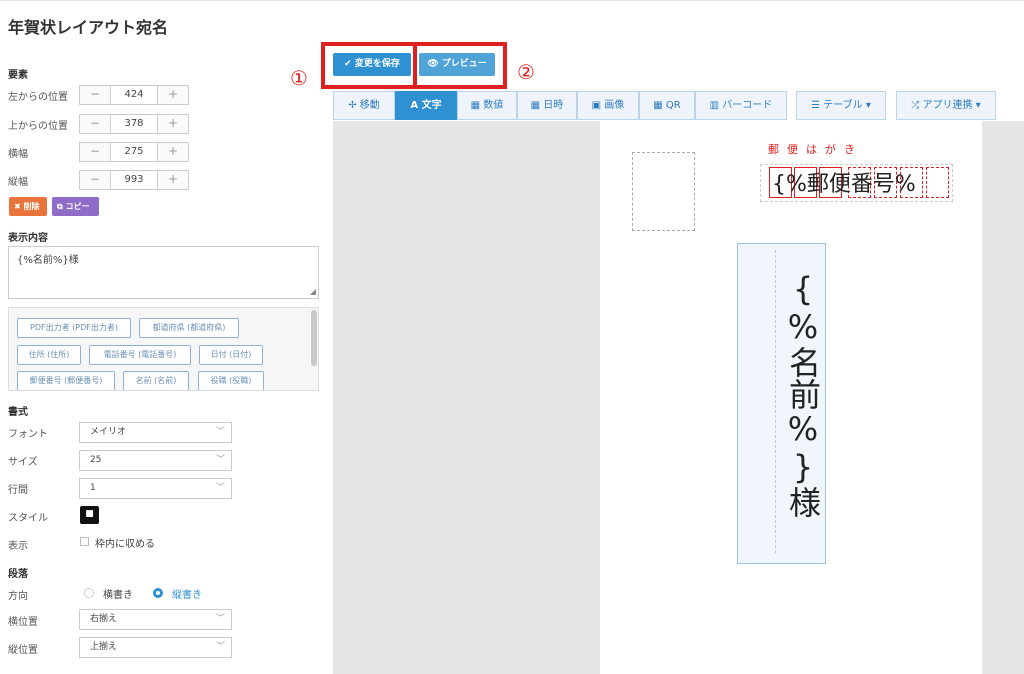 The image size is (1024, 674). Describe the element at coordinates (18, 574) in the screenshot. I see `section-title-paragraph: 段落` at that location.